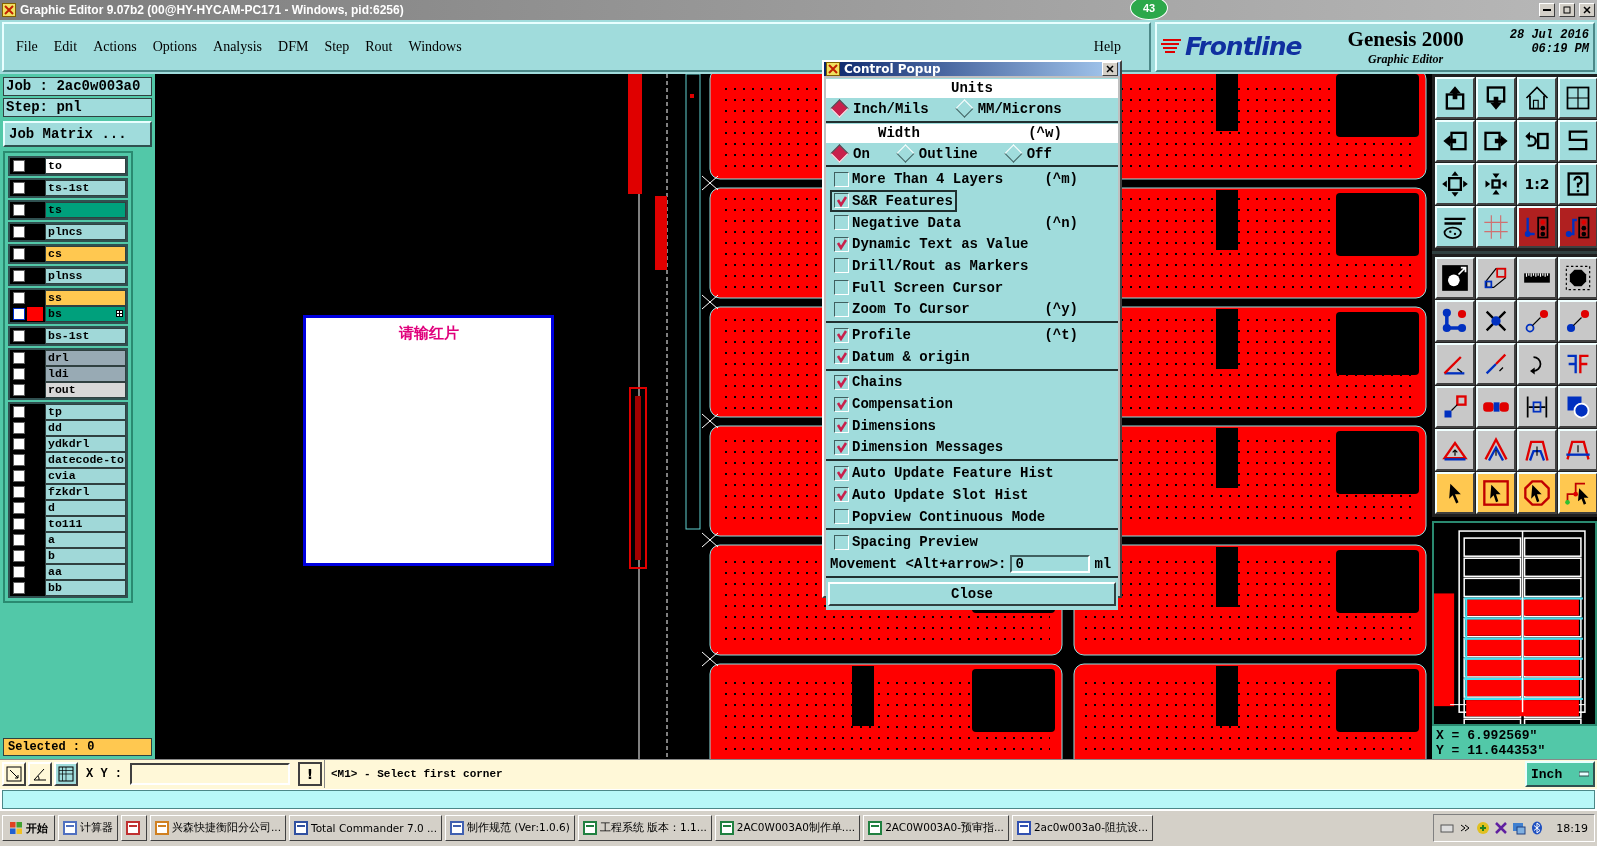 Image resolution: width=1597 pixels, height=846 pixels. What do you see at coordinates (435, 46) in the screenshot?
I see `menu-item: Windows` at bounding box center [435, 46].